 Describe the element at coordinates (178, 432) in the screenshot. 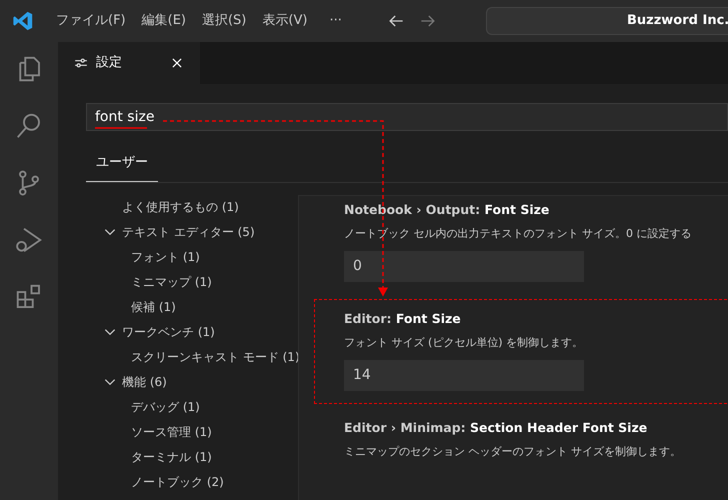

I see `toc-item: ソース管理 (1)` at that location.